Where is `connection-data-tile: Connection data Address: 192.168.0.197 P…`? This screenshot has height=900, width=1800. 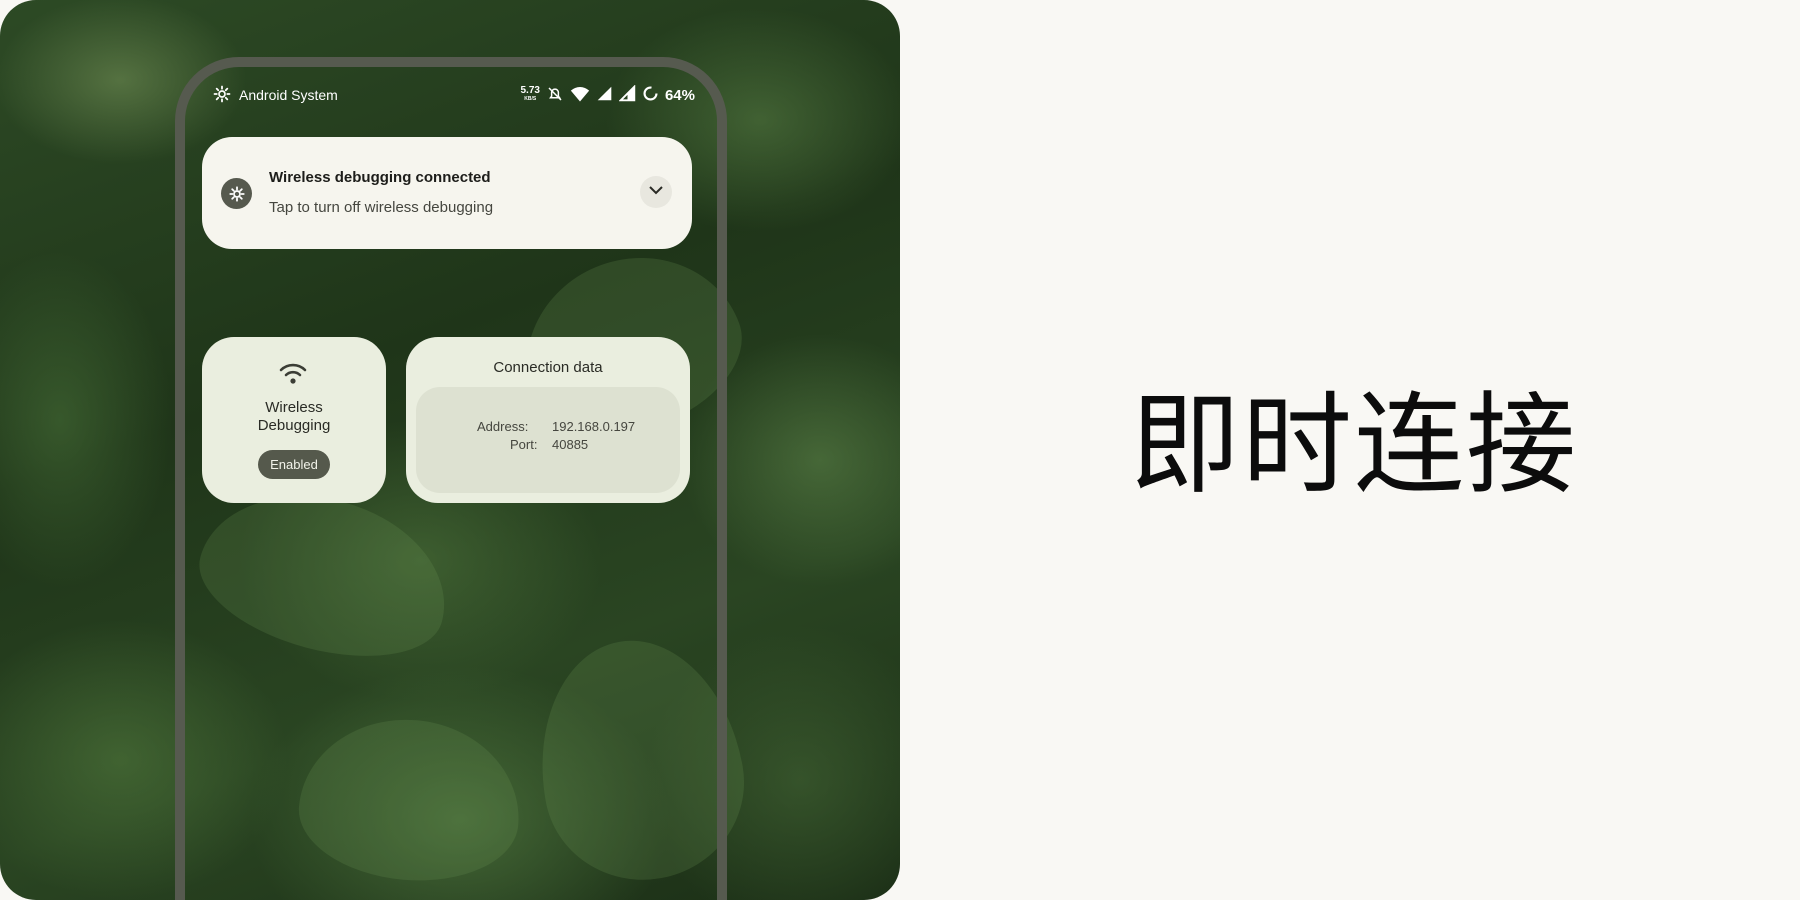 connection-data-tile: Connection data Address: 192.168.0.197 P… is located at coordinates (548, 420).